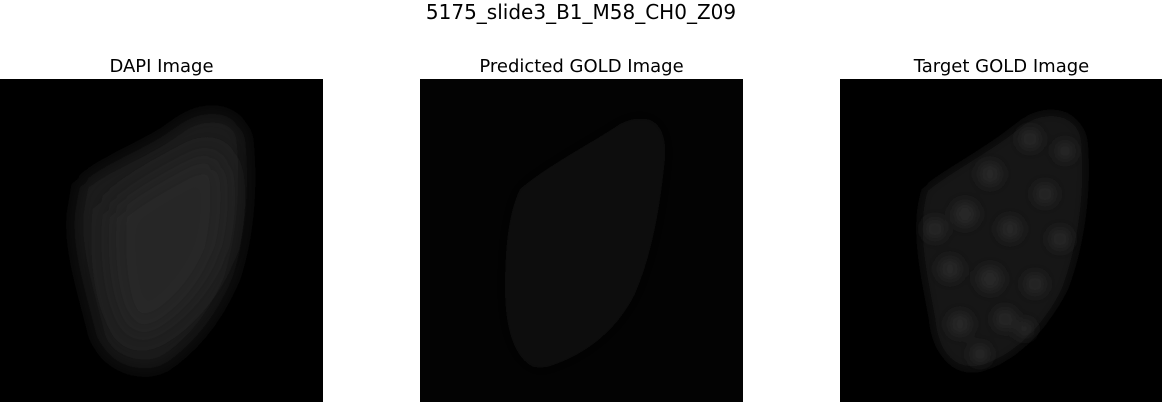  Describe the element at coordinates (1001, 66) in the screenshot. I see `target-gold-panel-title: Target GOLD Image` at that location.